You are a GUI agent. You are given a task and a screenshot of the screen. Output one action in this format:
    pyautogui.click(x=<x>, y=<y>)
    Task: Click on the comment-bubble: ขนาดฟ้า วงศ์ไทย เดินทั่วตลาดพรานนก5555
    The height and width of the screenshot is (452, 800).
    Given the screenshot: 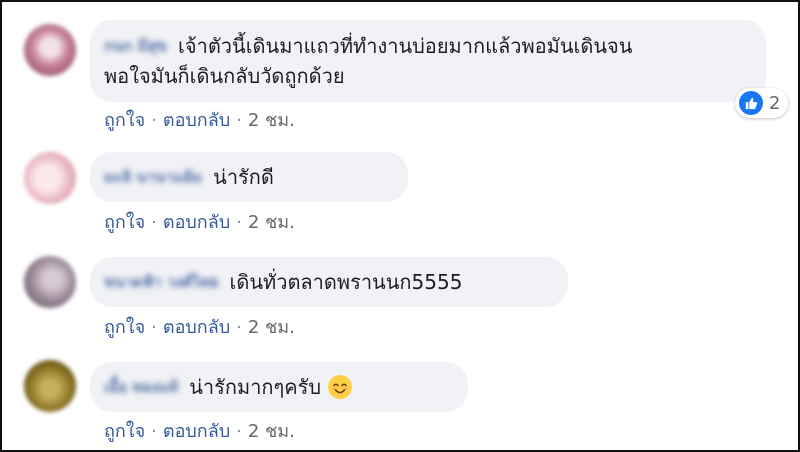 What is the action you would take?
    pyautogui.click(x=329, y=282)
    